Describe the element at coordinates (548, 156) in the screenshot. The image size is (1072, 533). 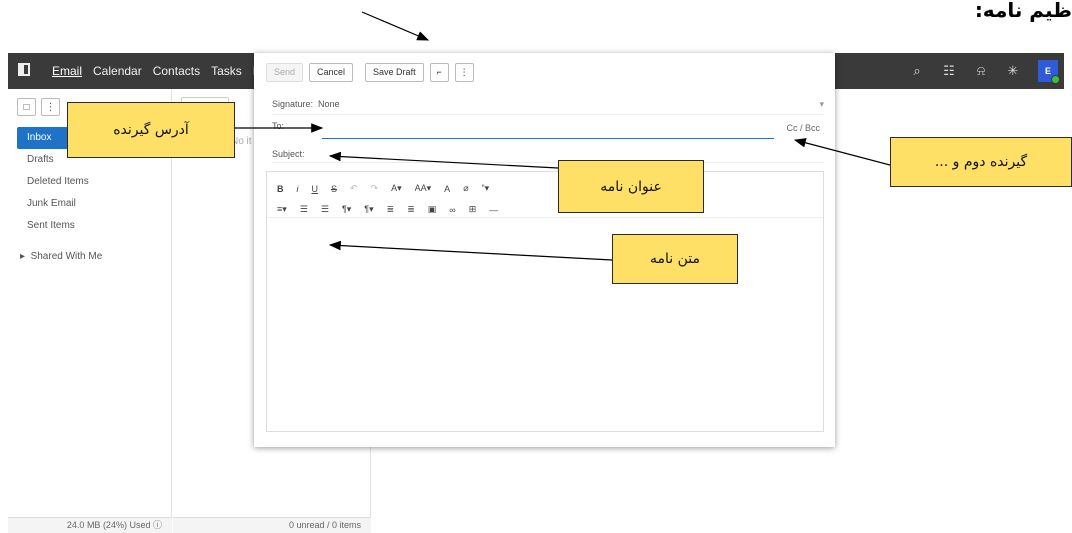
I see `subject-row: Subject:` at that location.